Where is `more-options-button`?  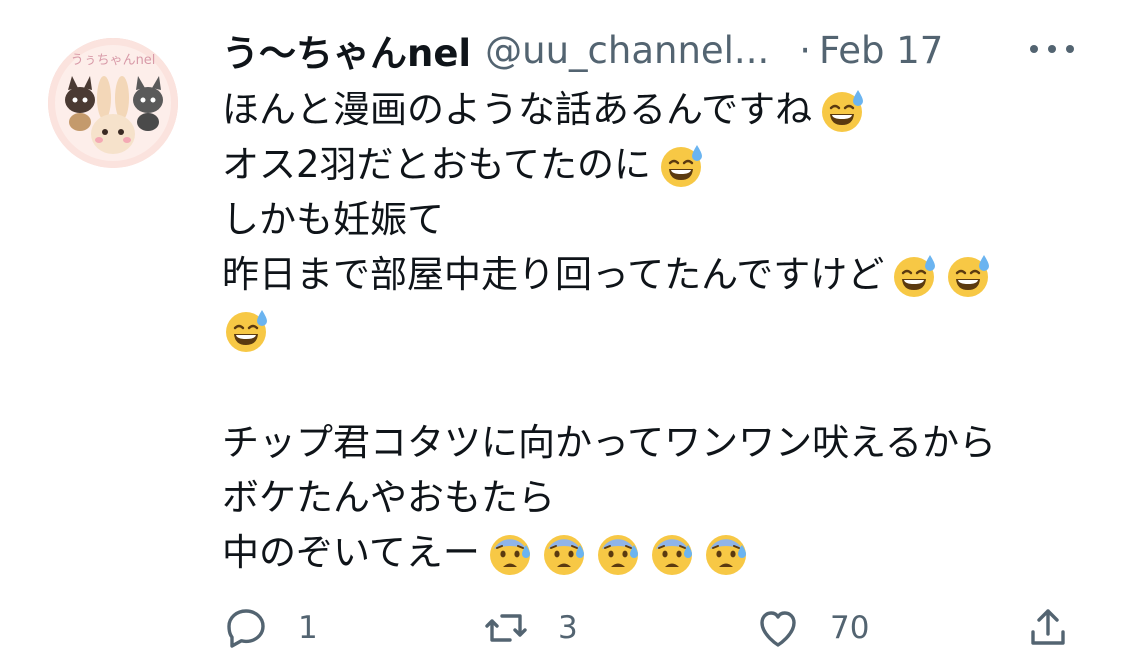 more-options-button is located at coordinates (1052, 49).